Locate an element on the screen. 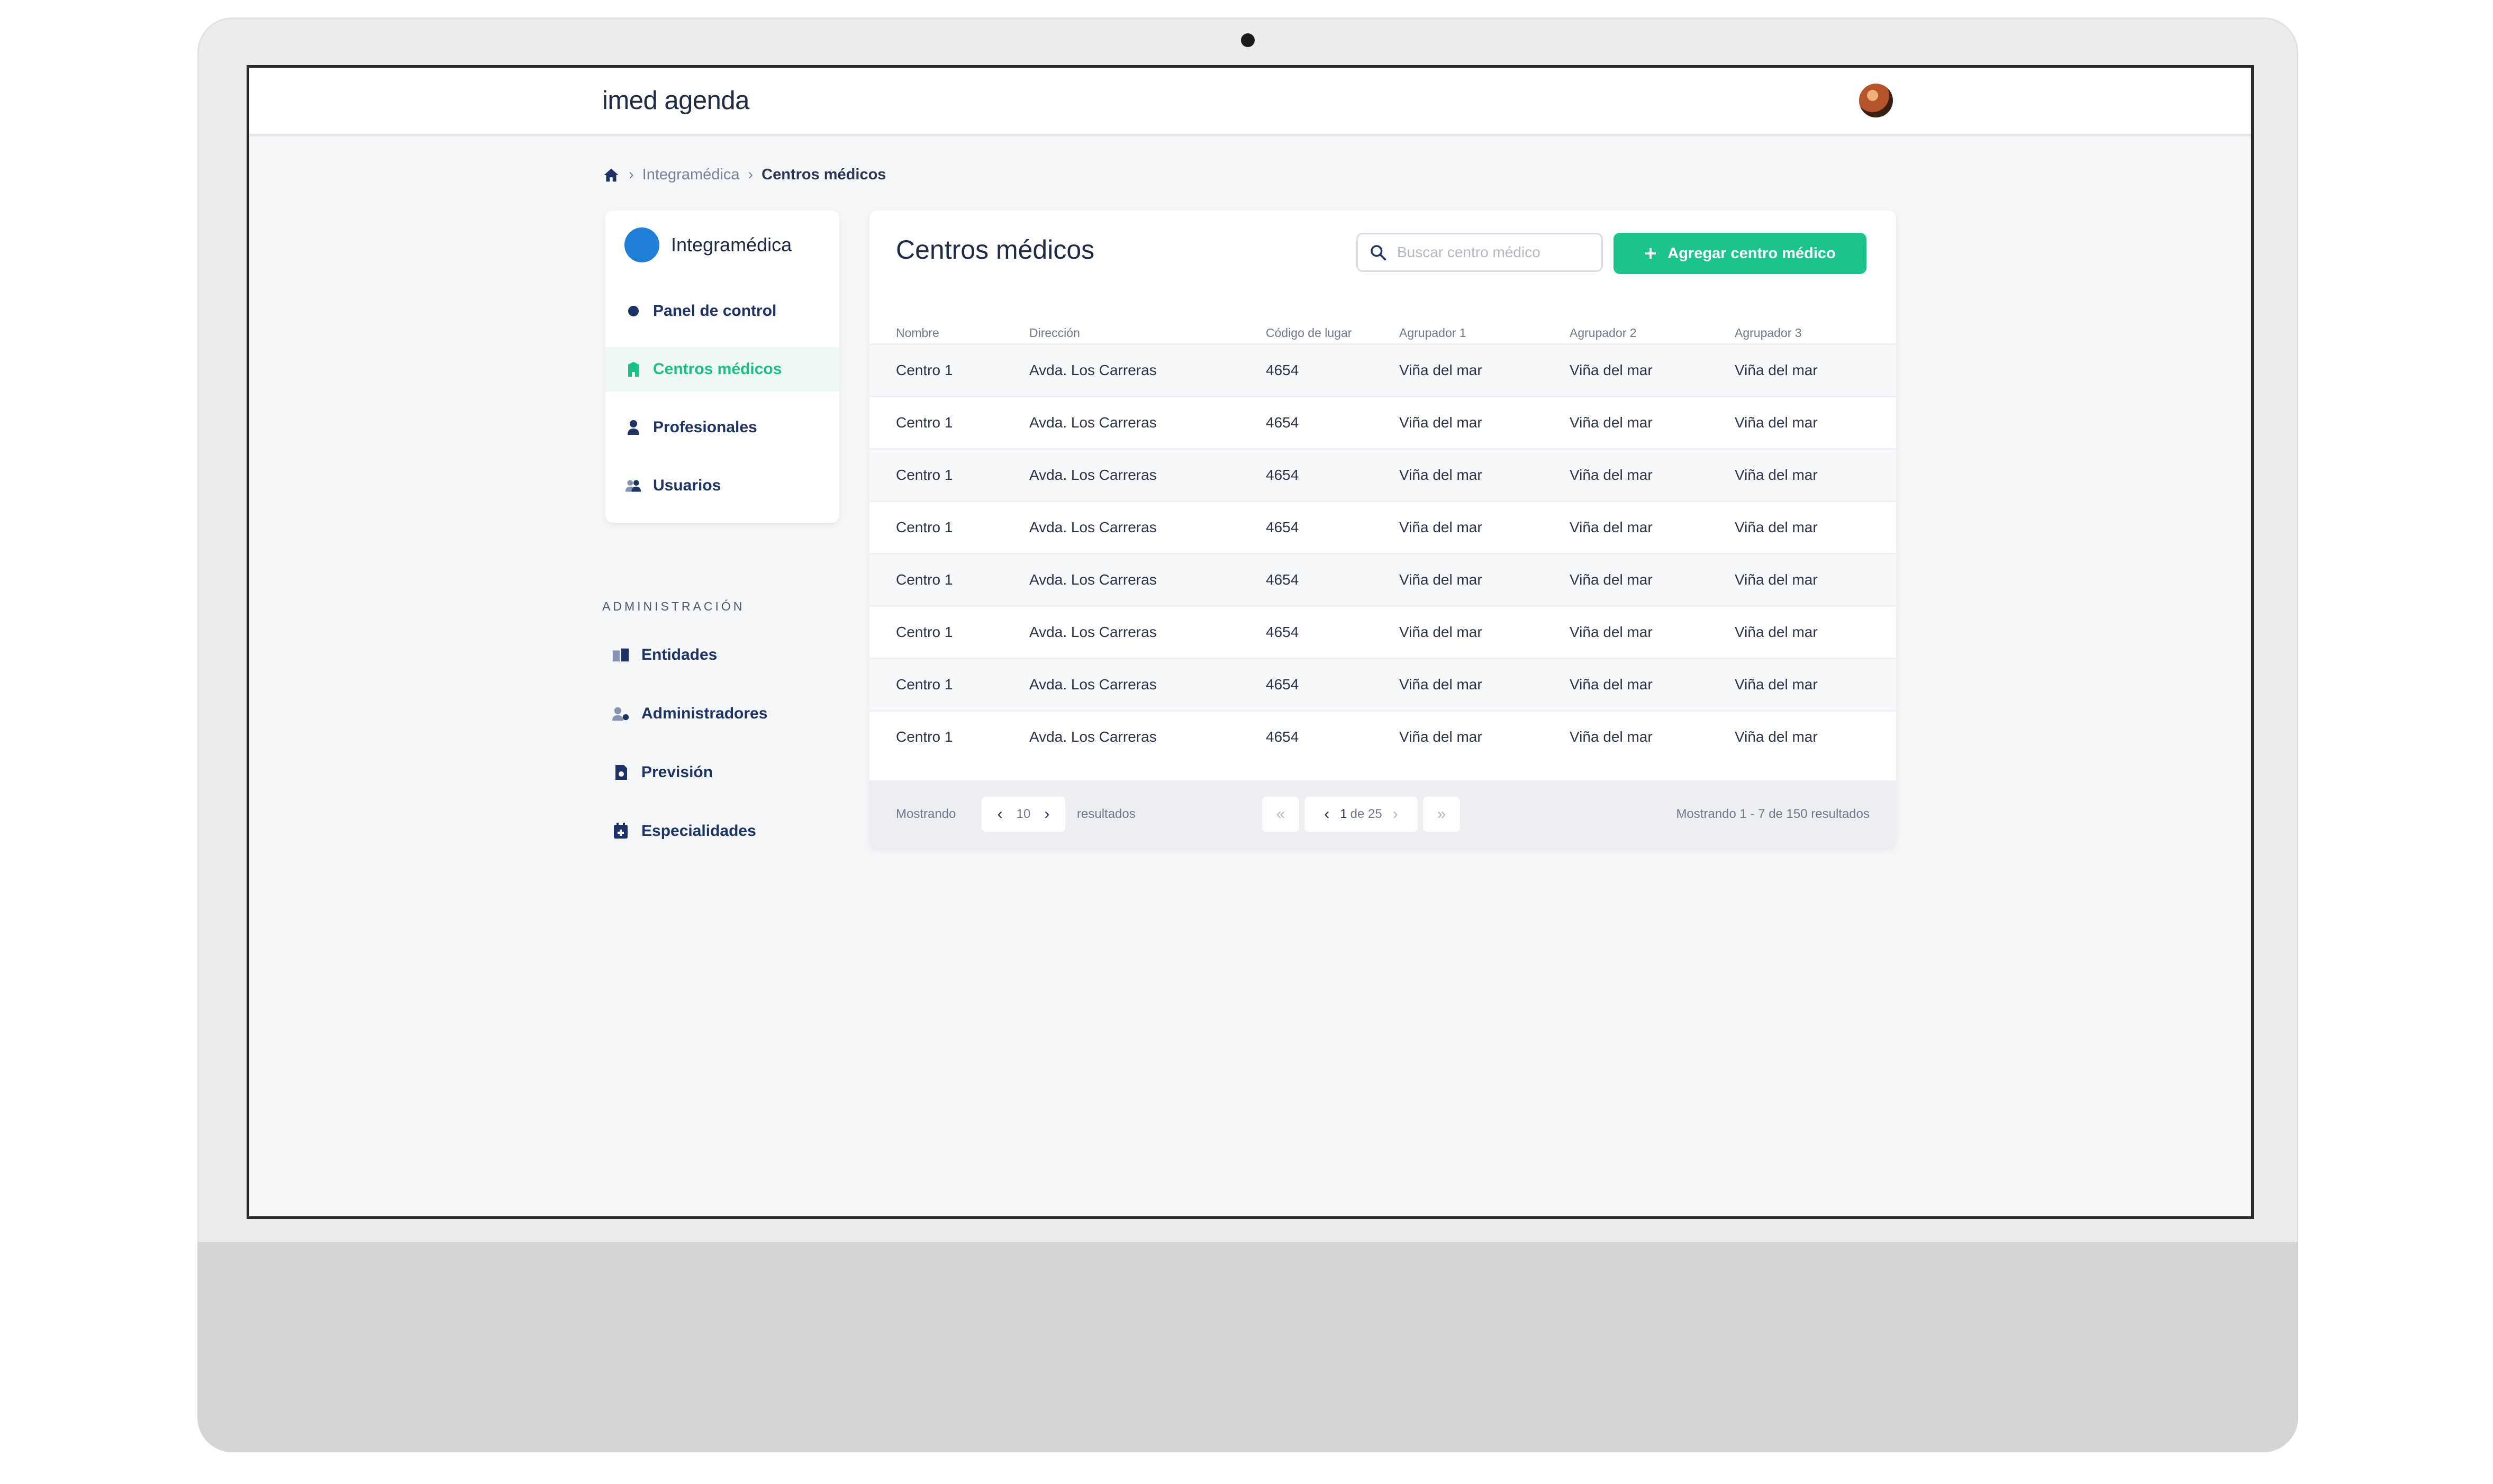 The width and height of the screenshot is (2493, 1484). add-centro-button: Agregar centro médico is located at coordinates (1739, 253).